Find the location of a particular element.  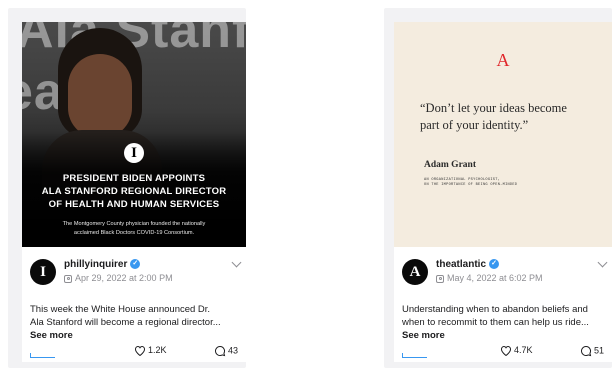

avatar: A is located at coordinates (415, 272).